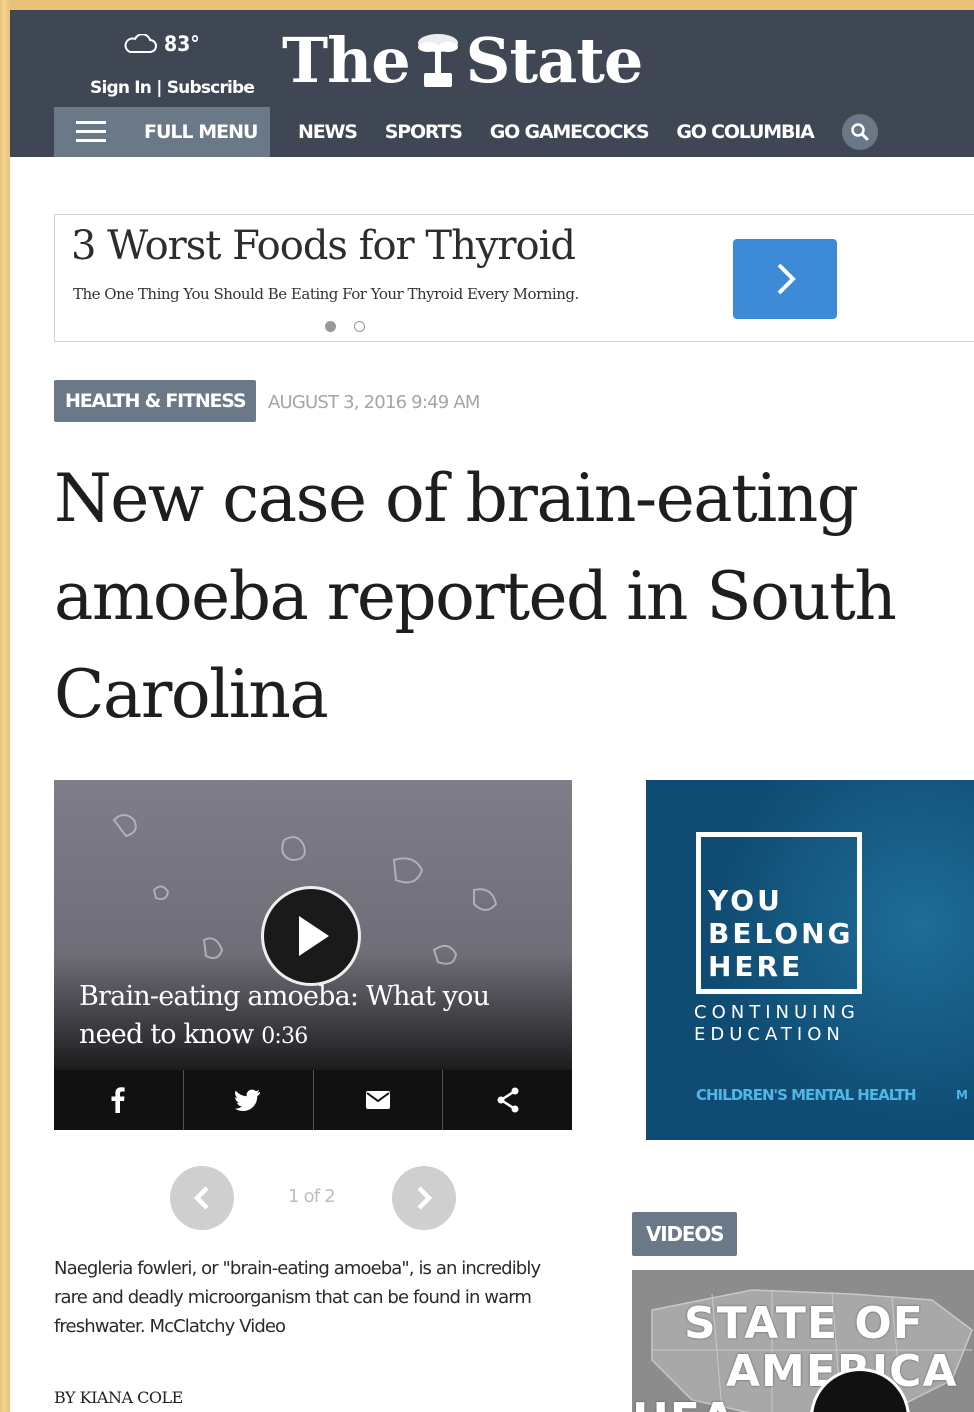 Image resolution: width=974 pixels, height=1412 pixels. I want to click on email-icon, so click(377, 1100).